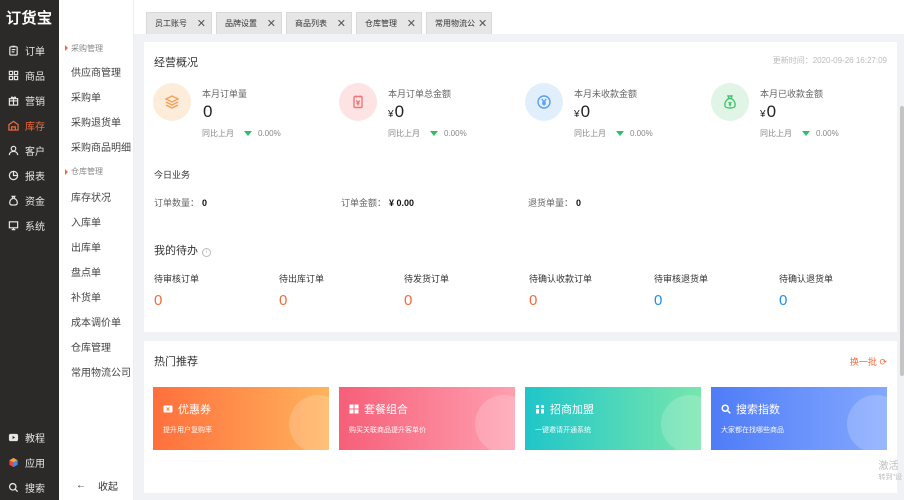 The image size is (904, 500). I want to click on tab-product-list: 商品列表 ✕, so click(319, 23).